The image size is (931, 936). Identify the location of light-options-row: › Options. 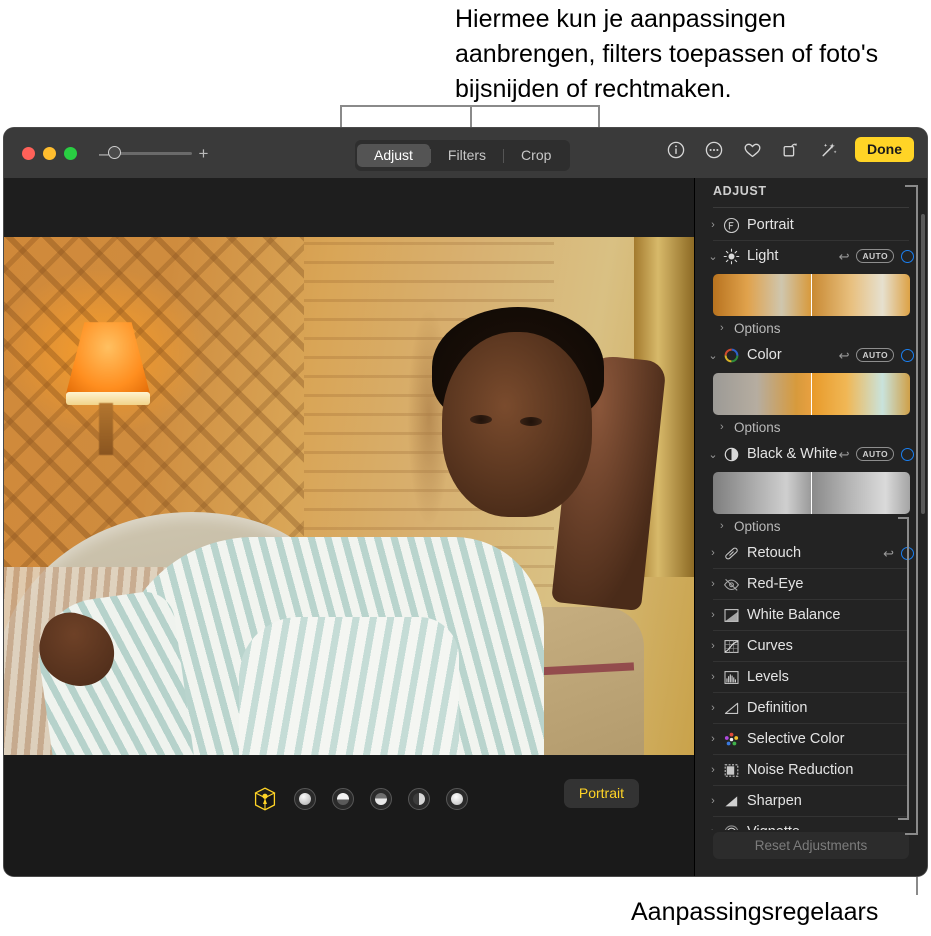
(811, 328).